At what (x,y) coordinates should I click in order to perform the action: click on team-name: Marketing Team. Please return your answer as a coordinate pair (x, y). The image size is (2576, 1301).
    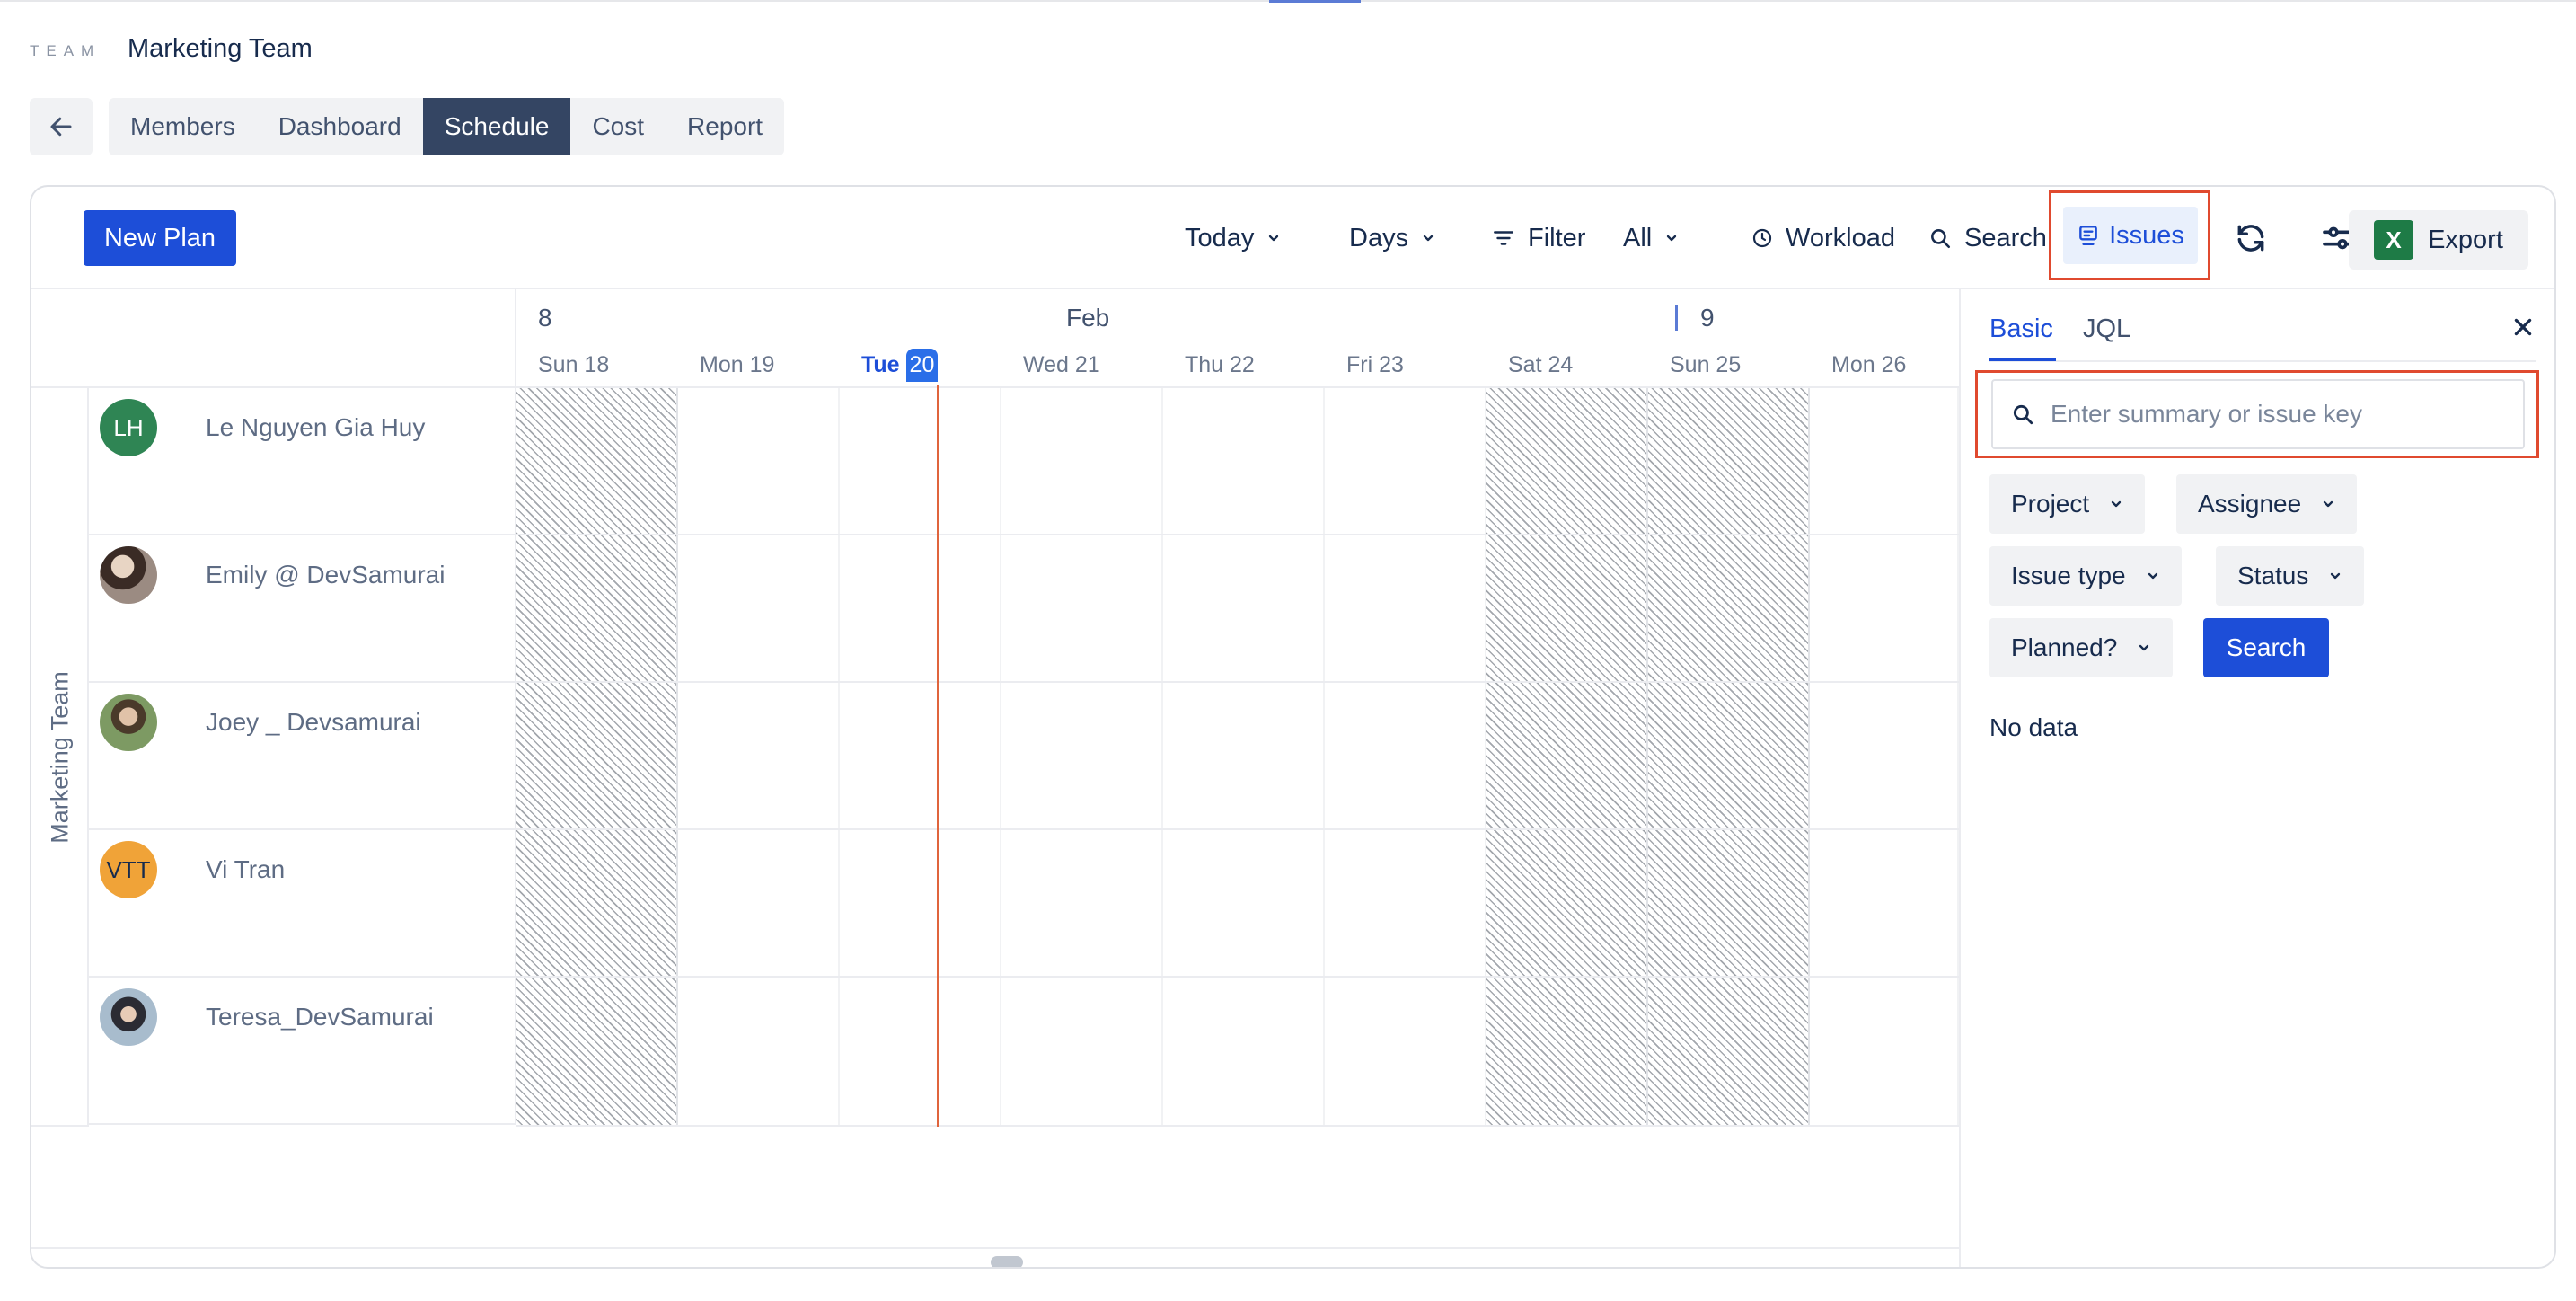
    Looking at the image, I should click on (220, 48).